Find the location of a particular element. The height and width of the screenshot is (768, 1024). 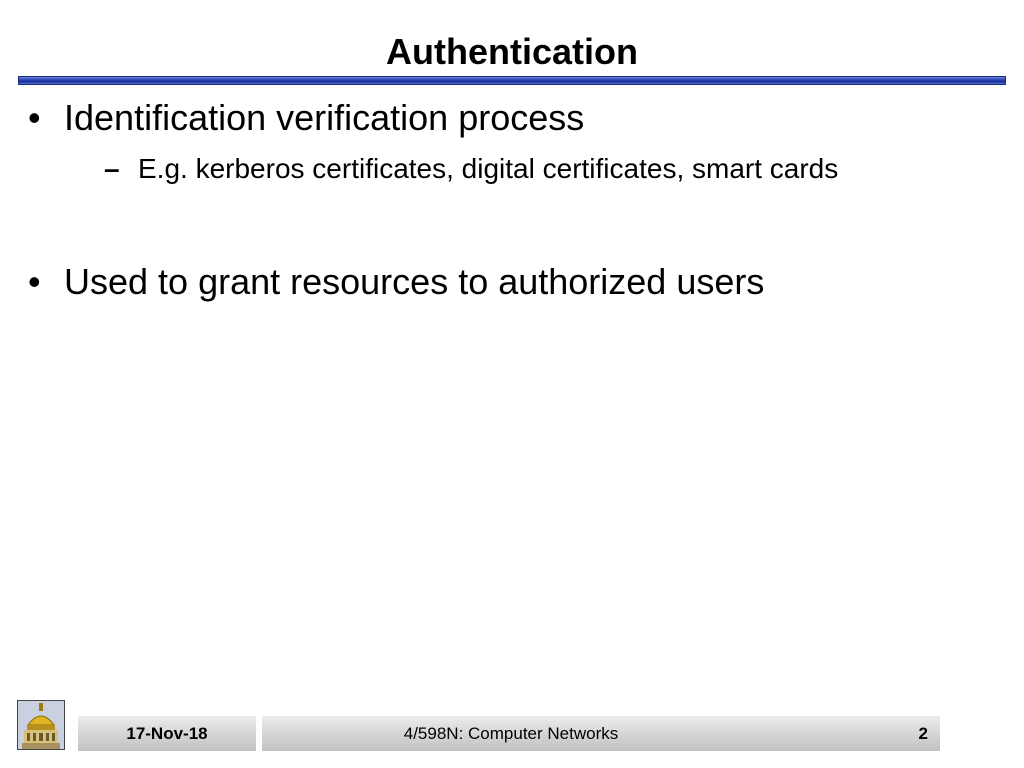

golden-dome-logo-svg is located at coordinates (41, 725).